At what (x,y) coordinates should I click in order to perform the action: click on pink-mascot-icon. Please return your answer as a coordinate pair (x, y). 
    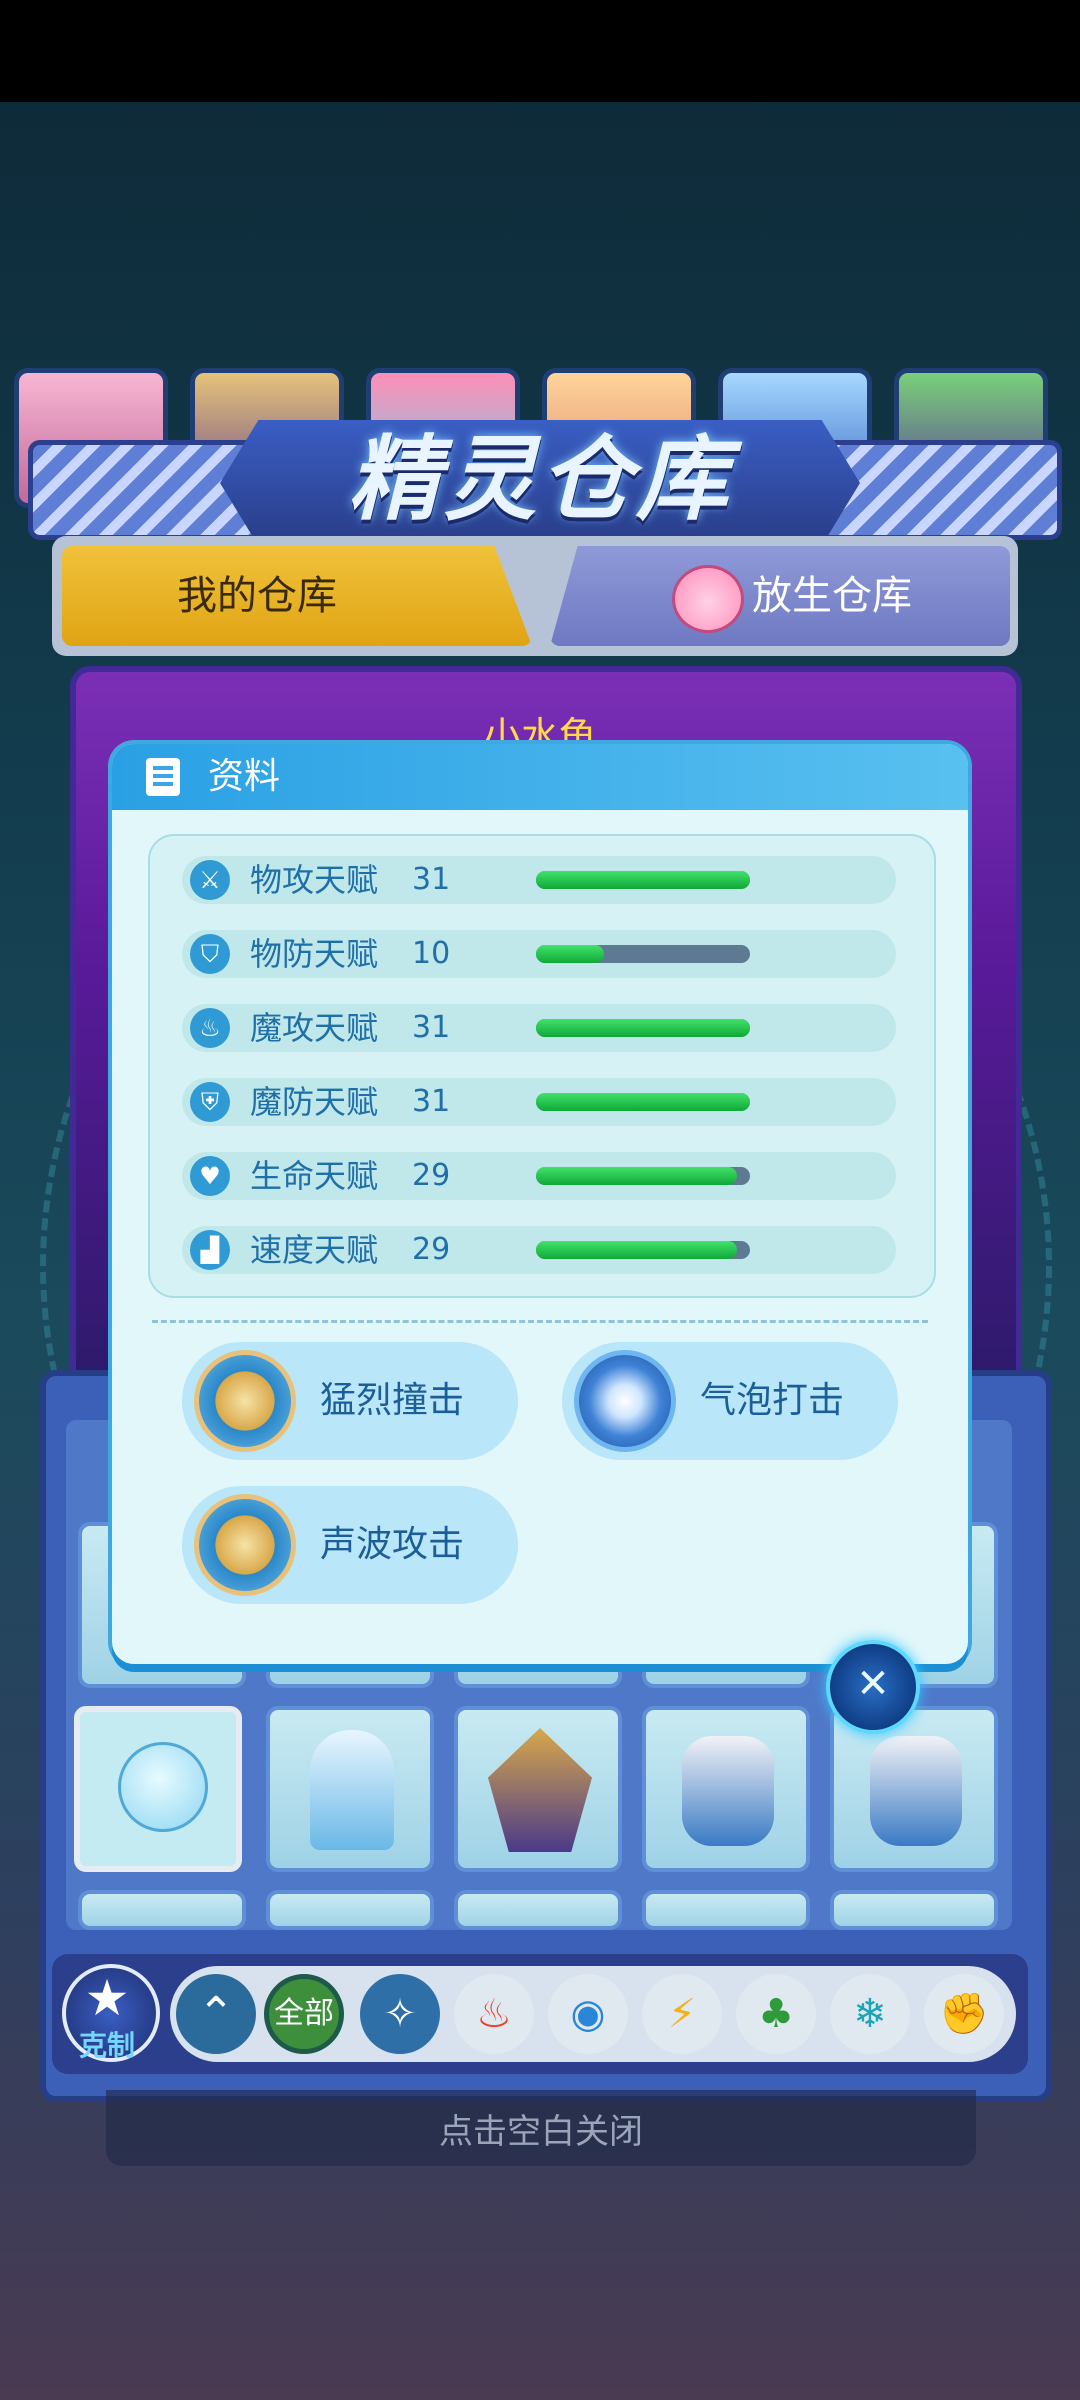
    Looking at the image, I should click on (708, 599).